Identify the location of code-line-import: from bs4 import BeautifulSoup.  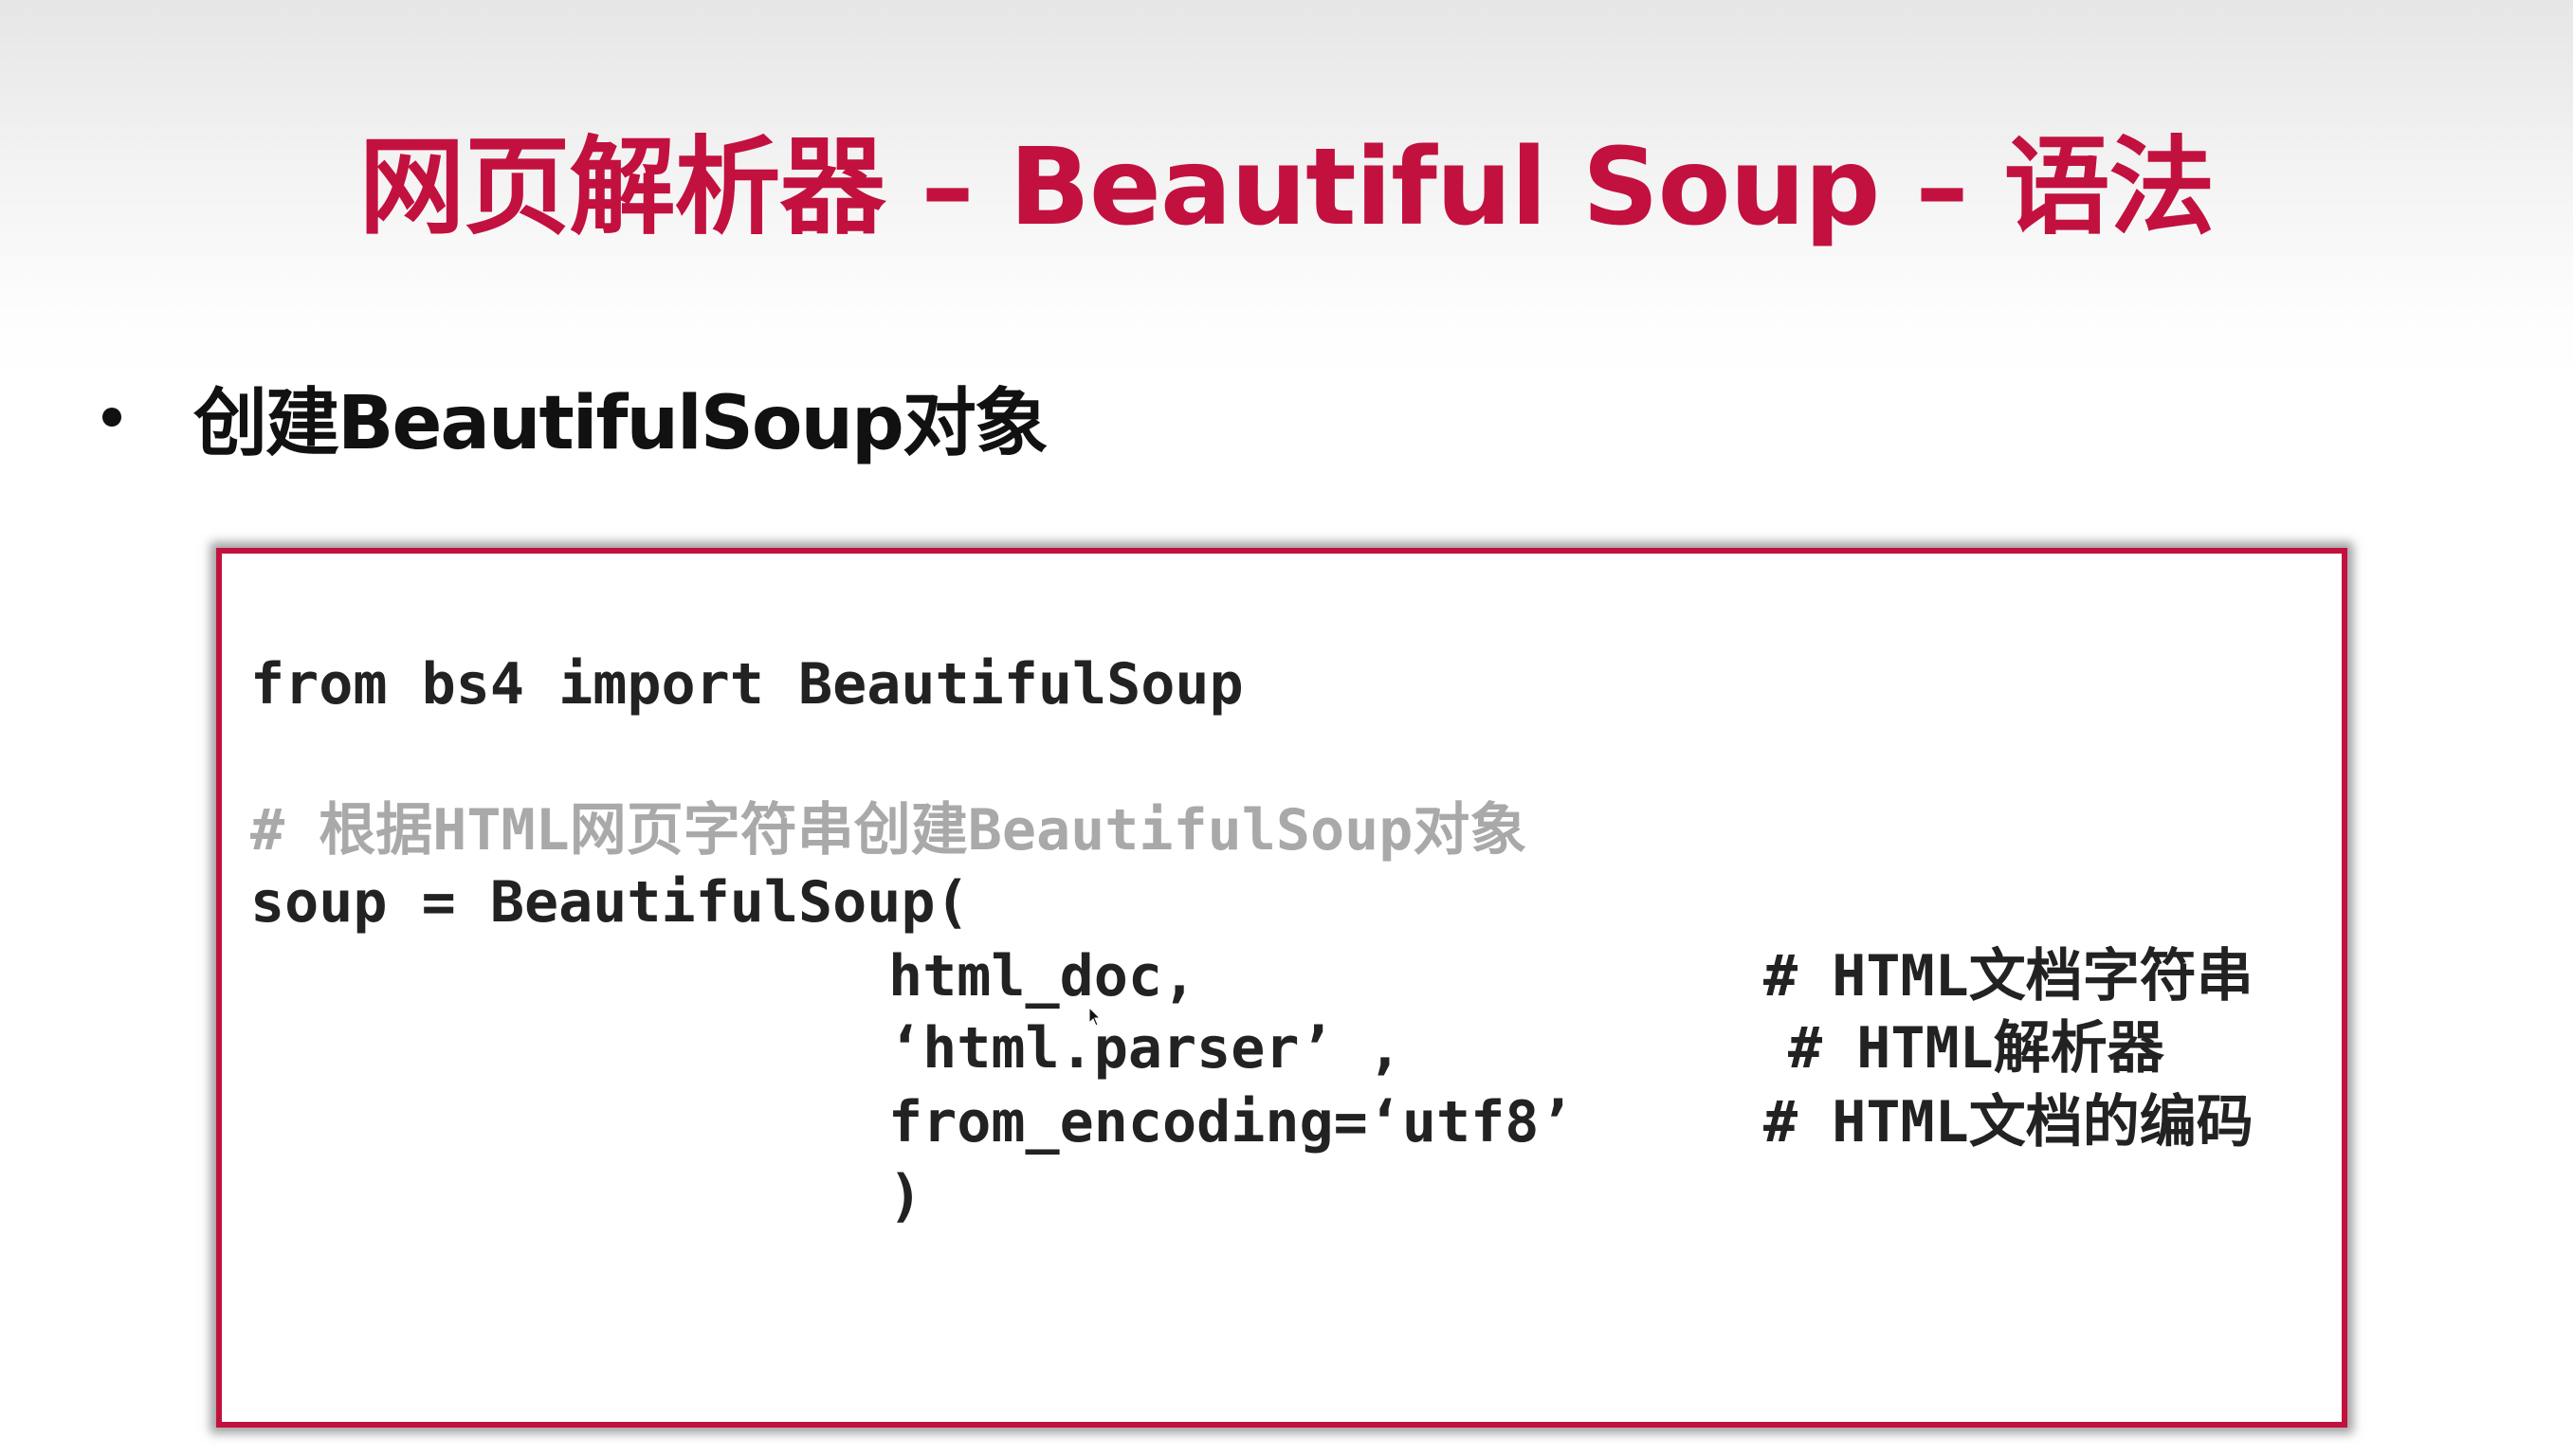
(747, 684).